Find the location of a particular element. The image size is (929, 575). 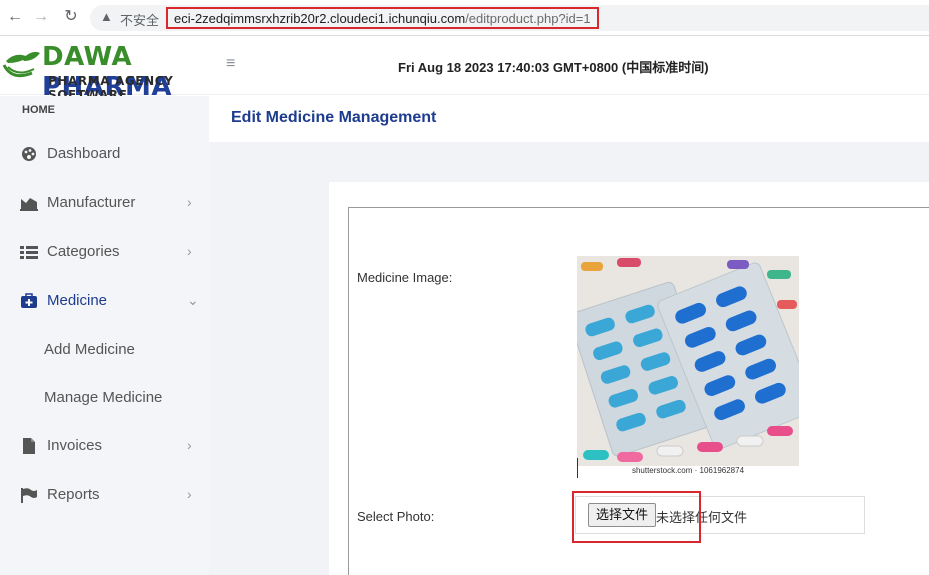

sidebar-item-categories: Categories › is located at coordinates (104, 252).